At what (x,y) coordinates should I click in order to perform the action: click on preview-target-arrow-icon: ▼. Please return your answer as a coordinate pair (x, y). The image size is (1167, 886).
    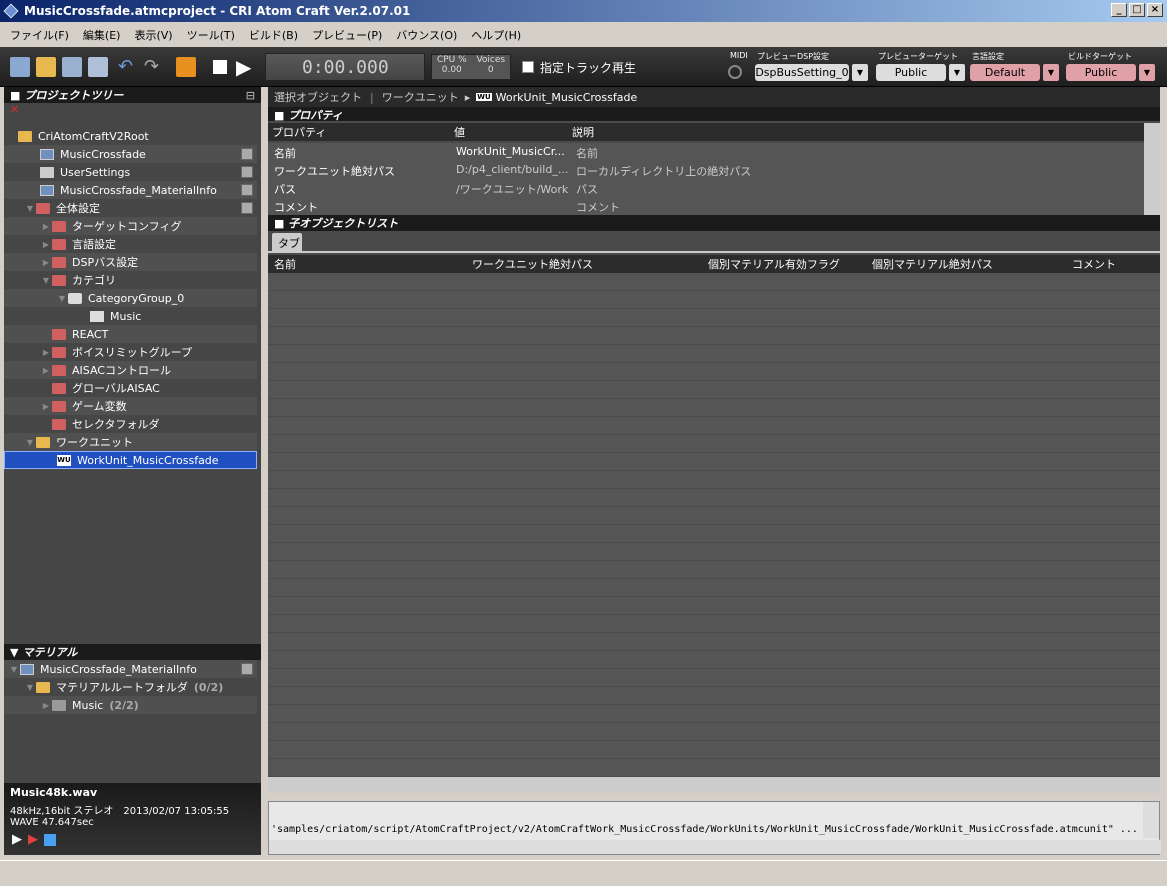
    Looking at the image, I should click on (957, 72).